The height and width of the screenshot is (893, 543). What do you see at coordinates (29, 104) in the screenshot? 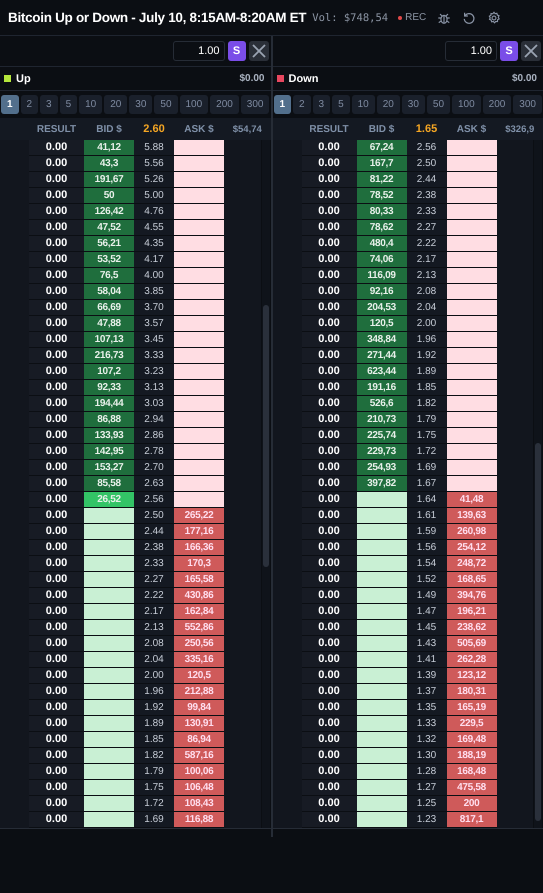
I see `size-option: 2` at bounding box center [29, 104].